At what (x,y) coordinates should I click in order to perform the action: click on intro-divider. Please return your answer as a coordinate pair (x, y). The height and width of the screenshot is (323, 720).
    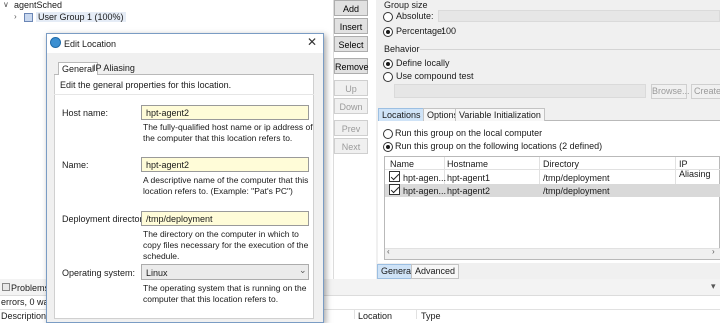
    Looking at the image, I should click on (184, 94).